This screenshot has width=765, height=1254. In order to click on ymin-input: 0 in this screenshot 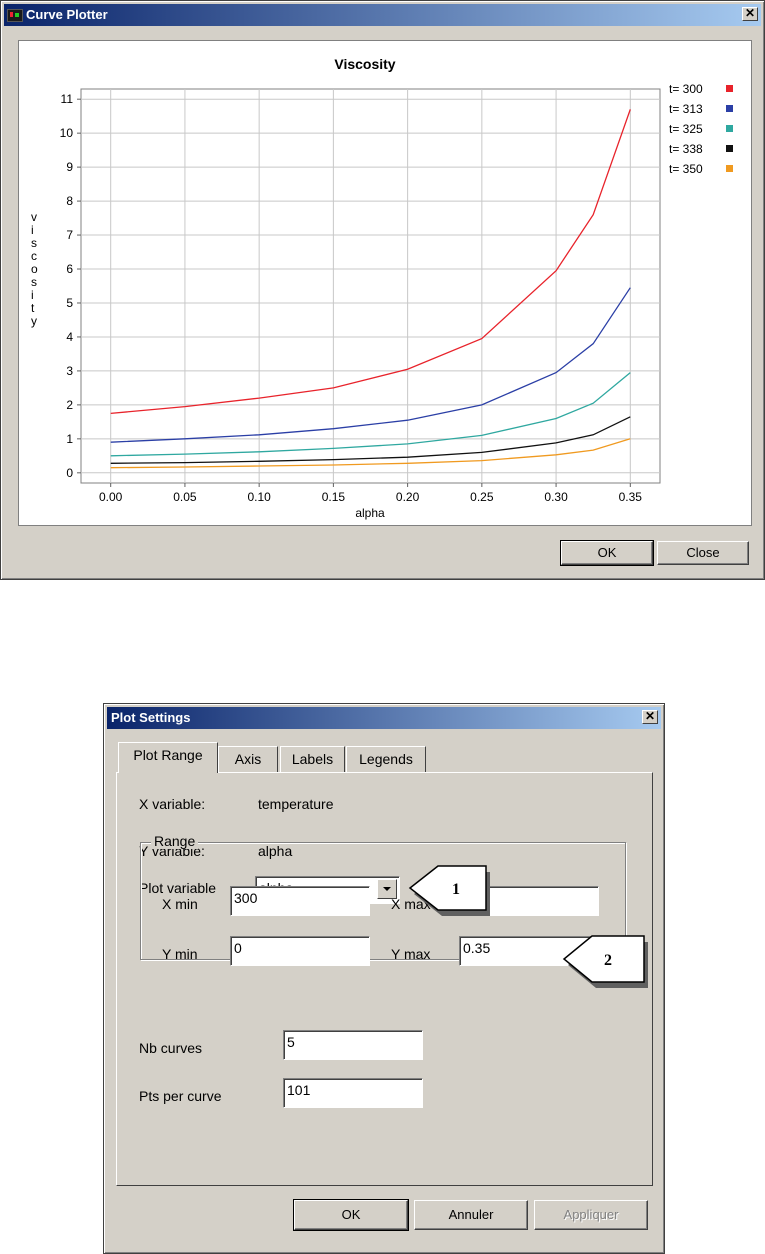, I will do `click(300, 951)`.